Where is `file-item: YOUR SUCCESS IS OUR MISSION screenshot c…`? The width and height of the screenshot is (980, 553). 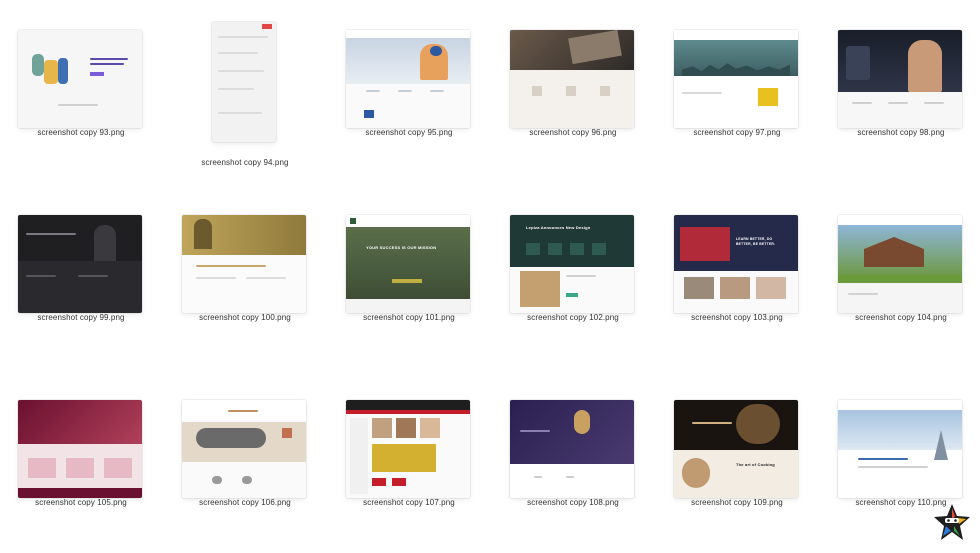
file-item: YOUR SUCCESS IS OUR MISSION screenshot c… is located at coordinates (410, 276).